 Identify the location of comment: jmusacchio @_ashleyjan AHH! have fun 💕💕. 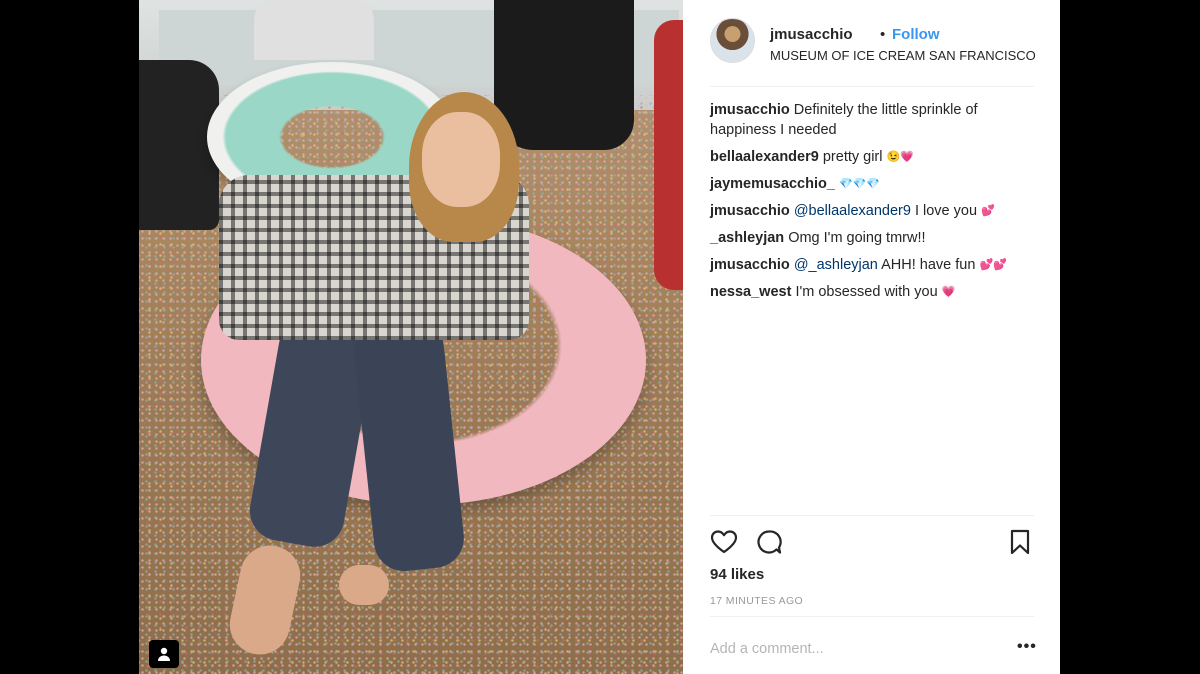
(875, 265).